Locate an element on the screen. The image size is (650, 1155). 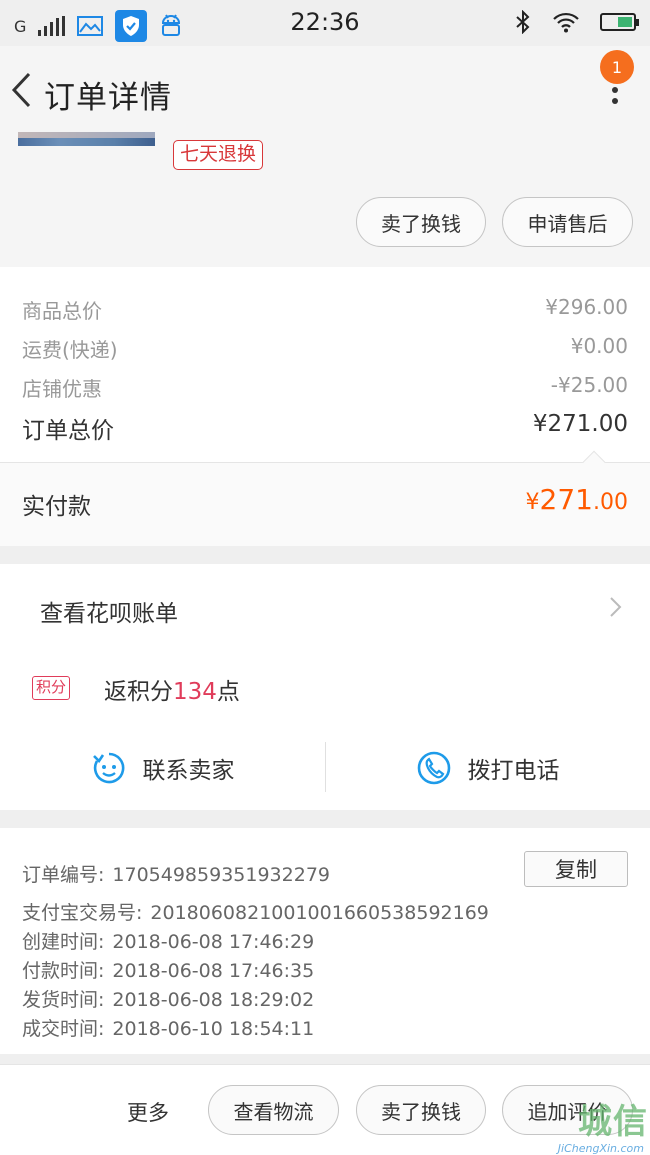
price-row-value: ¥0.00 is located at coordinates (599, 346).